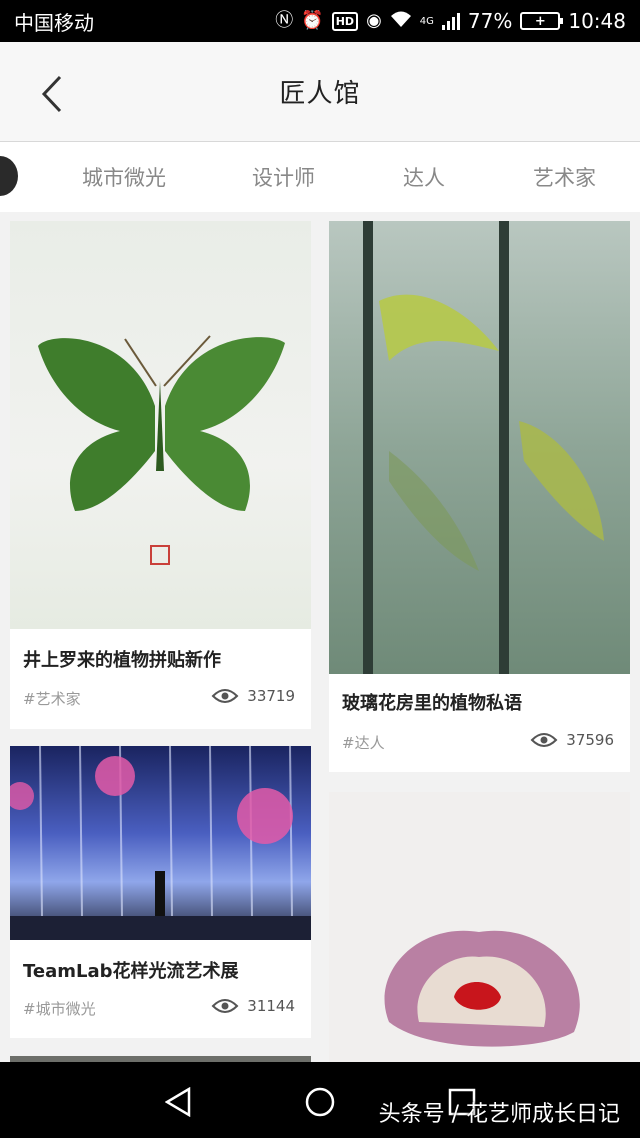 The image size is (640, 1138). I want to click on network-type: 4G, so click(426, 21).